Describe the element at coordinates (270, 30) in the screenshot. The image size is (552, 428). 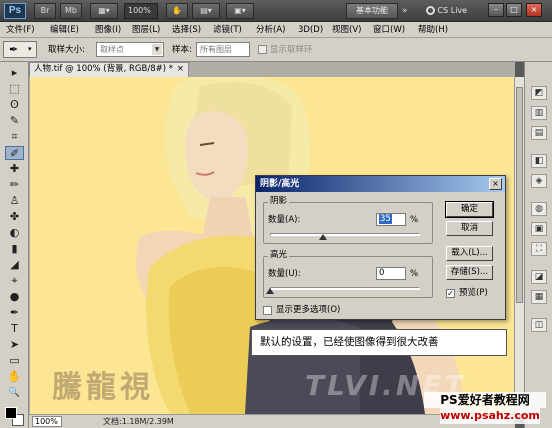
I see `menu-analysis: 分析(A)` at that location.